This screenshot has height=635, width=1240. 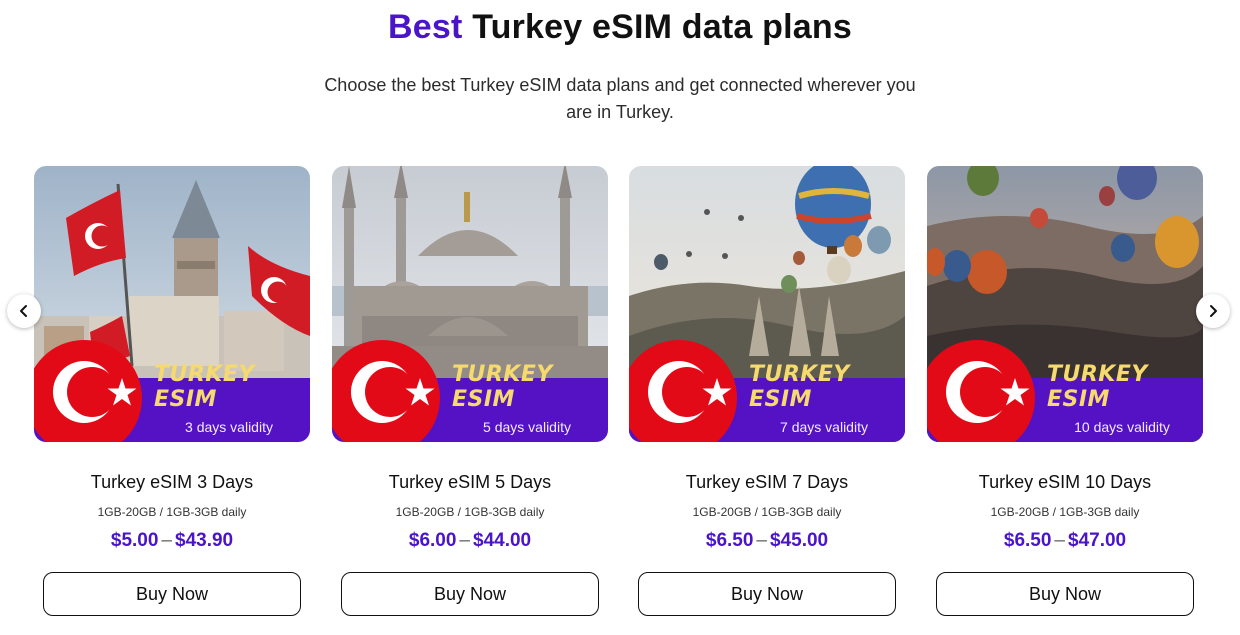 I want to click on plan-image: TURKEY ESIM 7 days validity, so click(x=767, y=304).